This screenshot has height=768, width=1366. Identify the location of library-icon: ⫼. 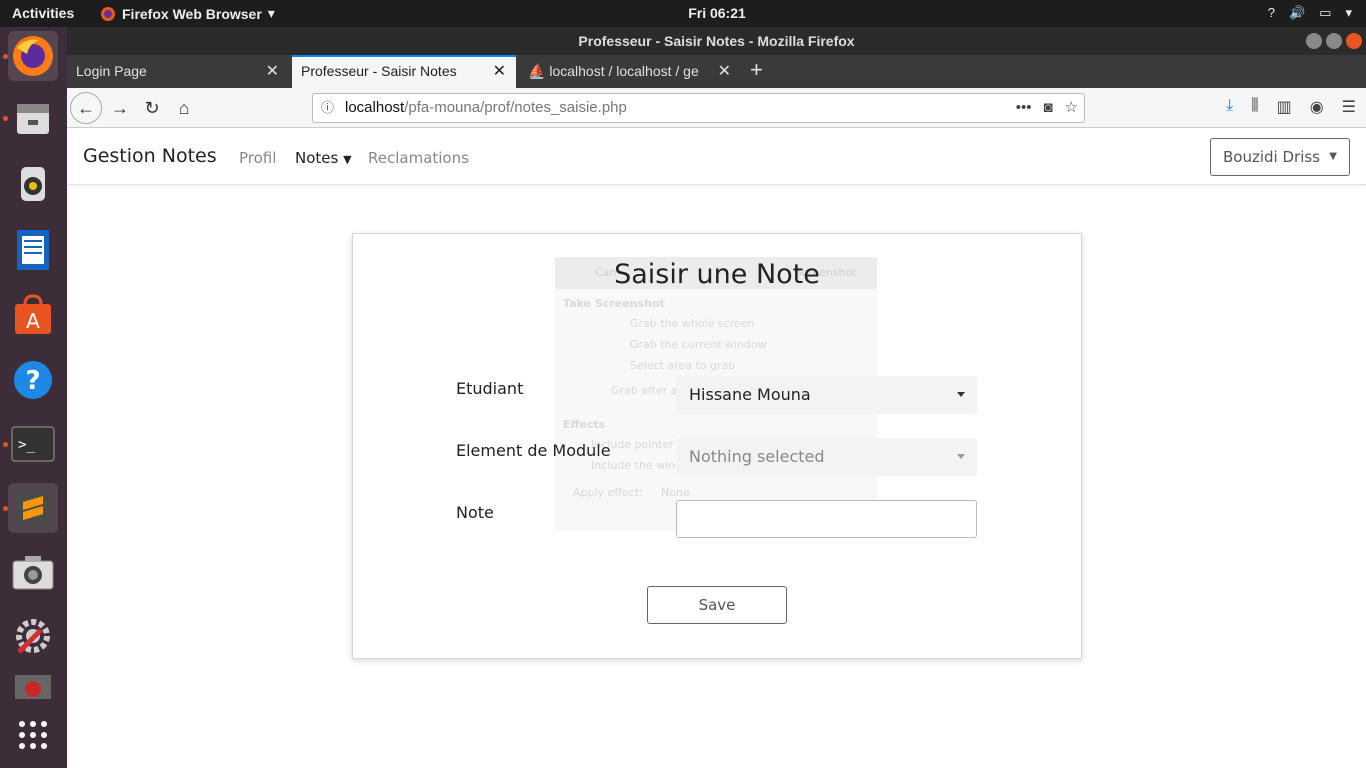
(1254, 107).